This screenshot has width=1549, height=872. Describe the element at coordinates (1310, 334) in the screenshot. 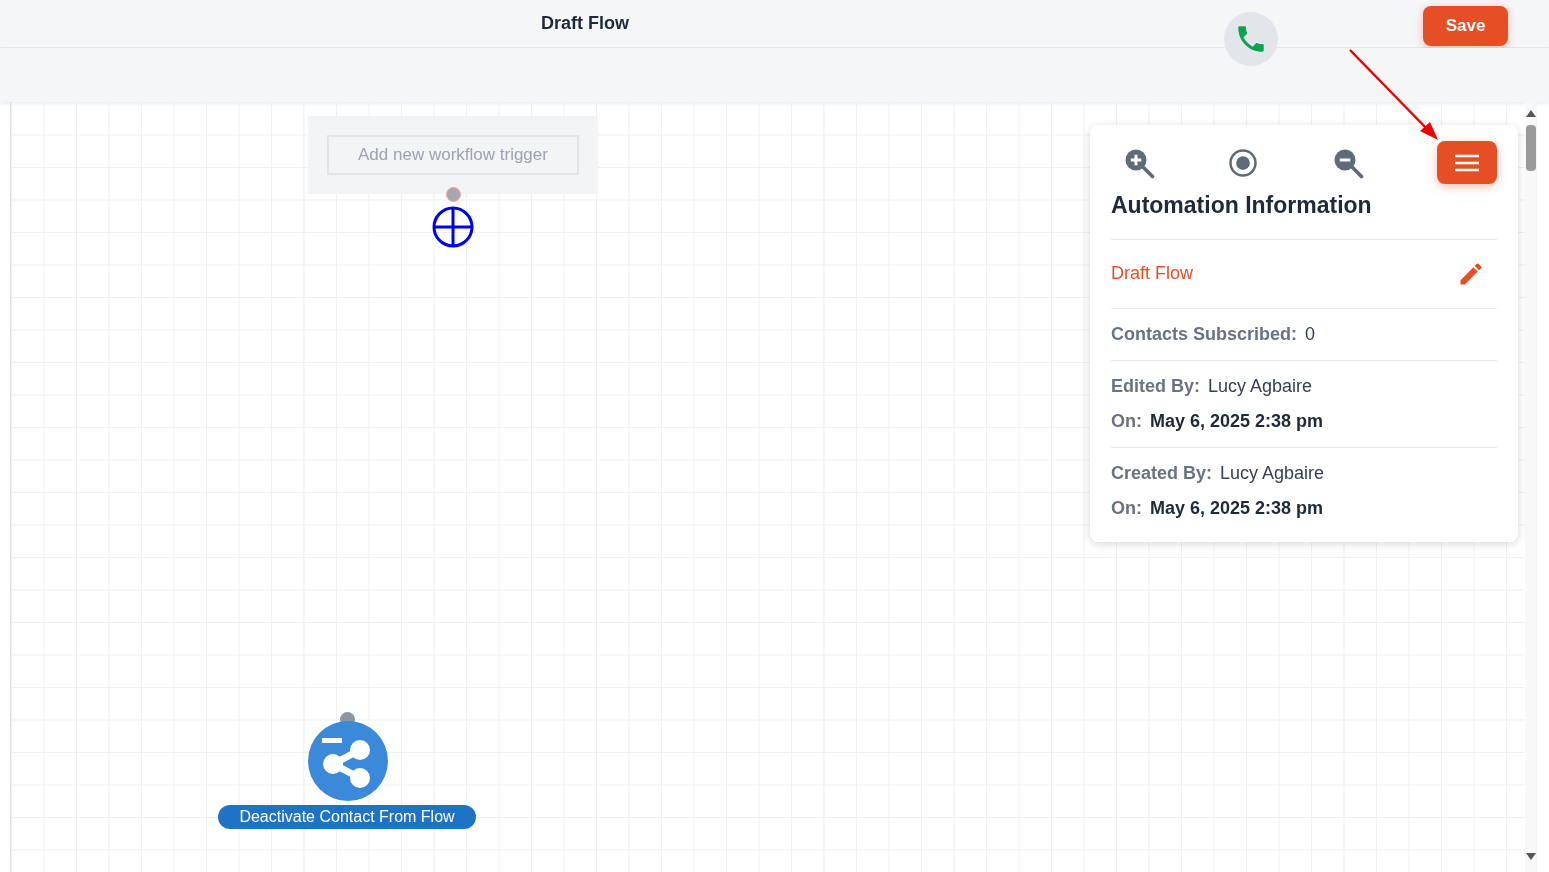

I see `field-value: 0` at that location.